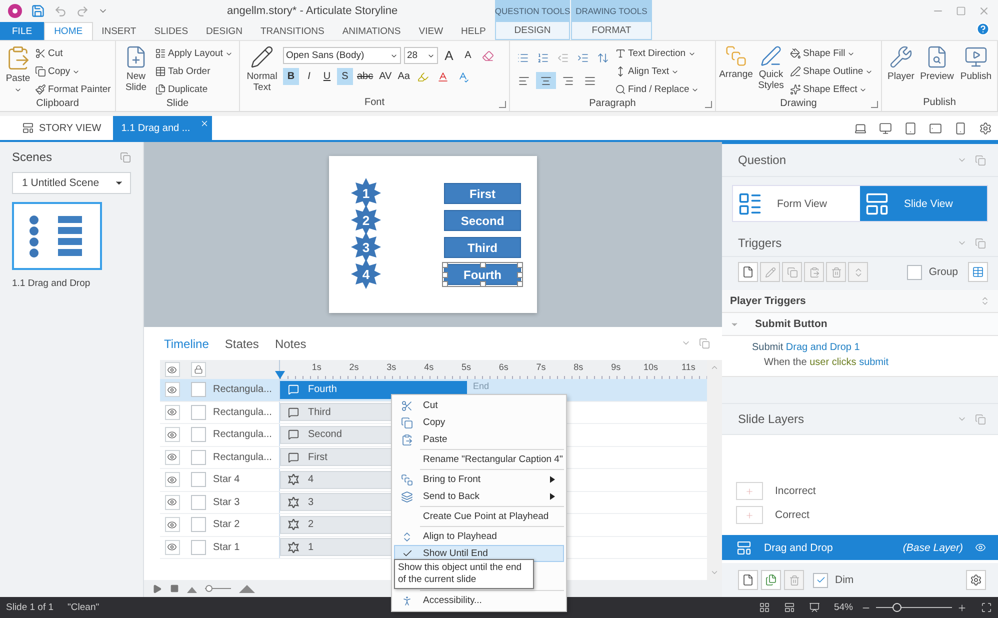 The width and height of the screenshot is (998, 618). I want to click on paste-button: Paste, so click(18, 71).